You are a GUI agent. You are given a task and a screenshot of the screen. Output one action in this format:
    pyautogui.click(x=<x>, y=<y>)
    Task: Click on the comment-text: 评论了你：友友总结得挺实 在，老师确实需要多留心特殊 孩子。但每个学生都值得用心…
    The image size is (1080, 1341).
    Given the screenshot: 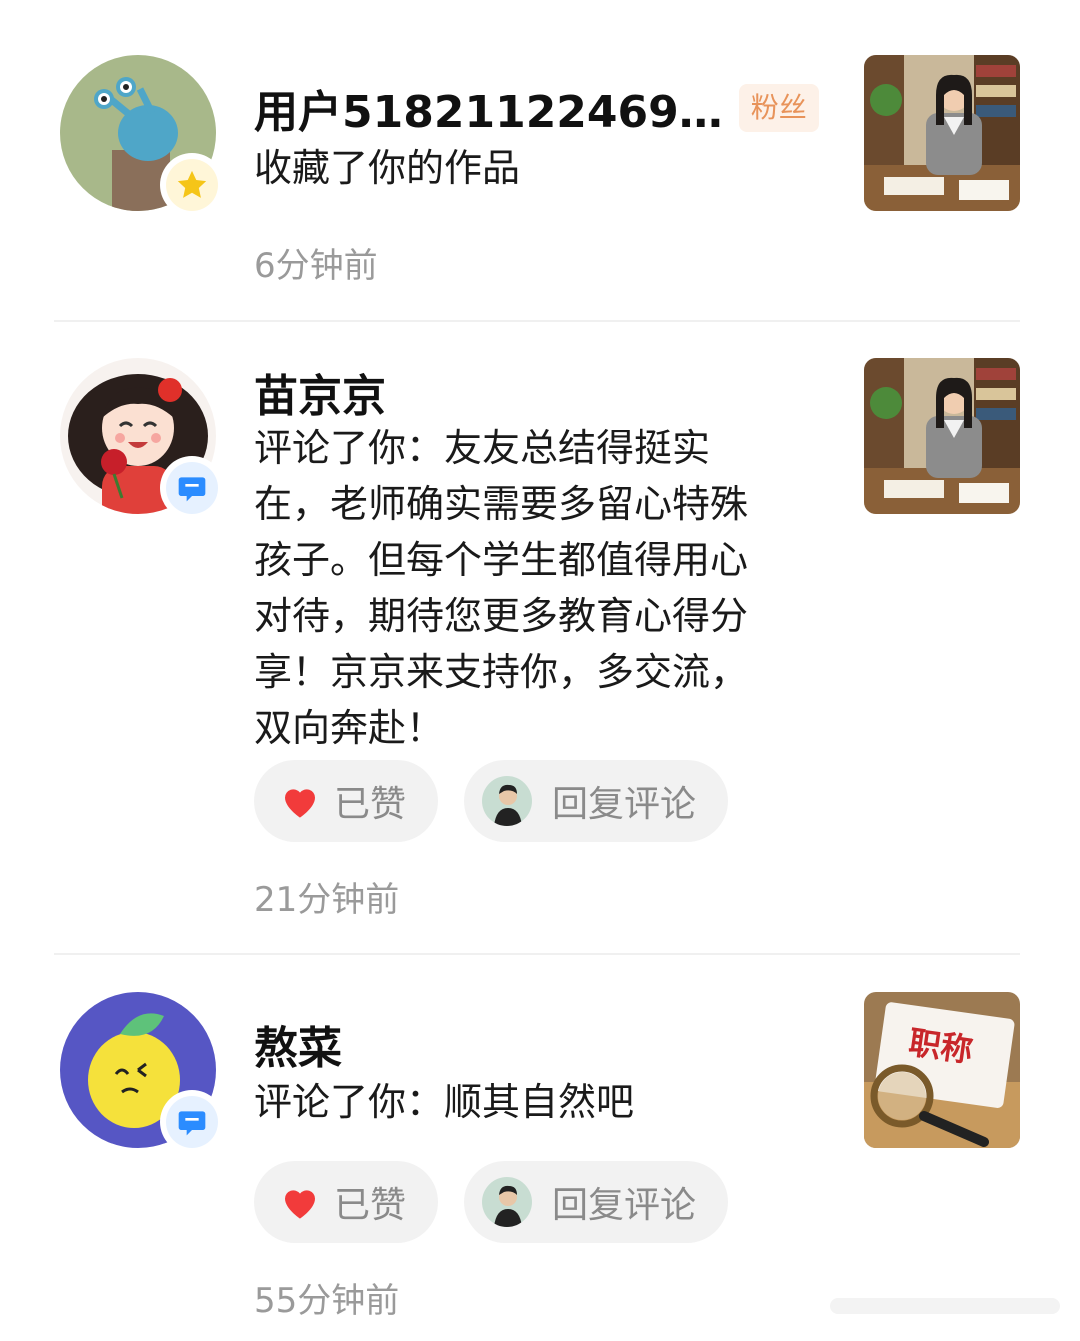 What is the action you would take?
    pyautogui.click(x=534, y=588)
    